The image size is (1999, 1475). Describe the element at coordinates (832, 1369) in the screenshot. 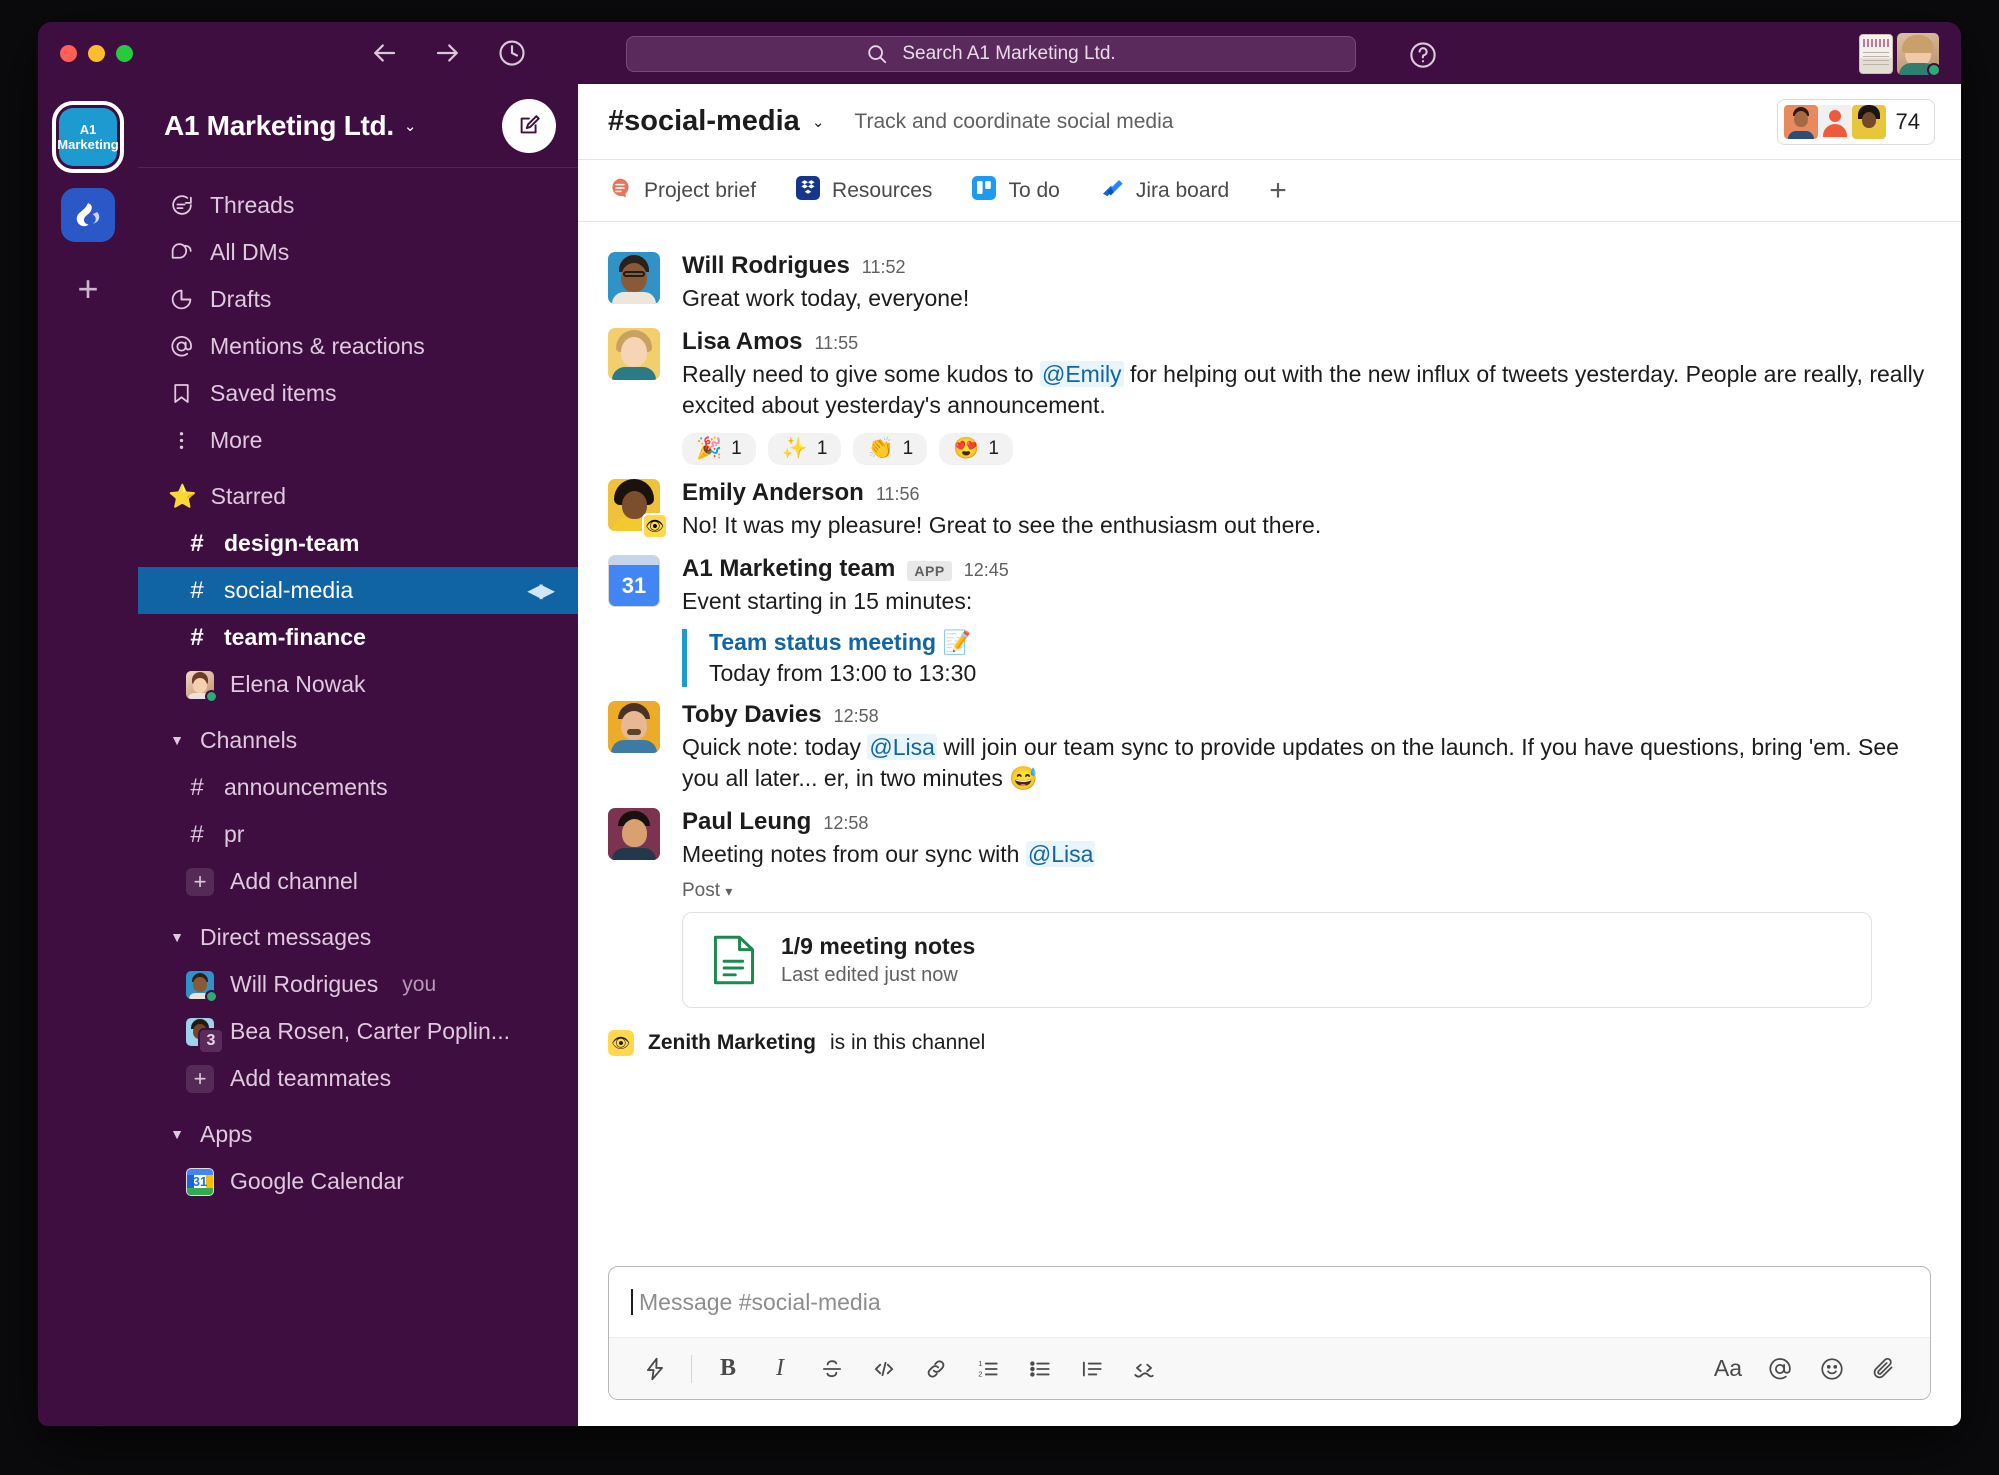

I see `strikethrough-icon` at that location.